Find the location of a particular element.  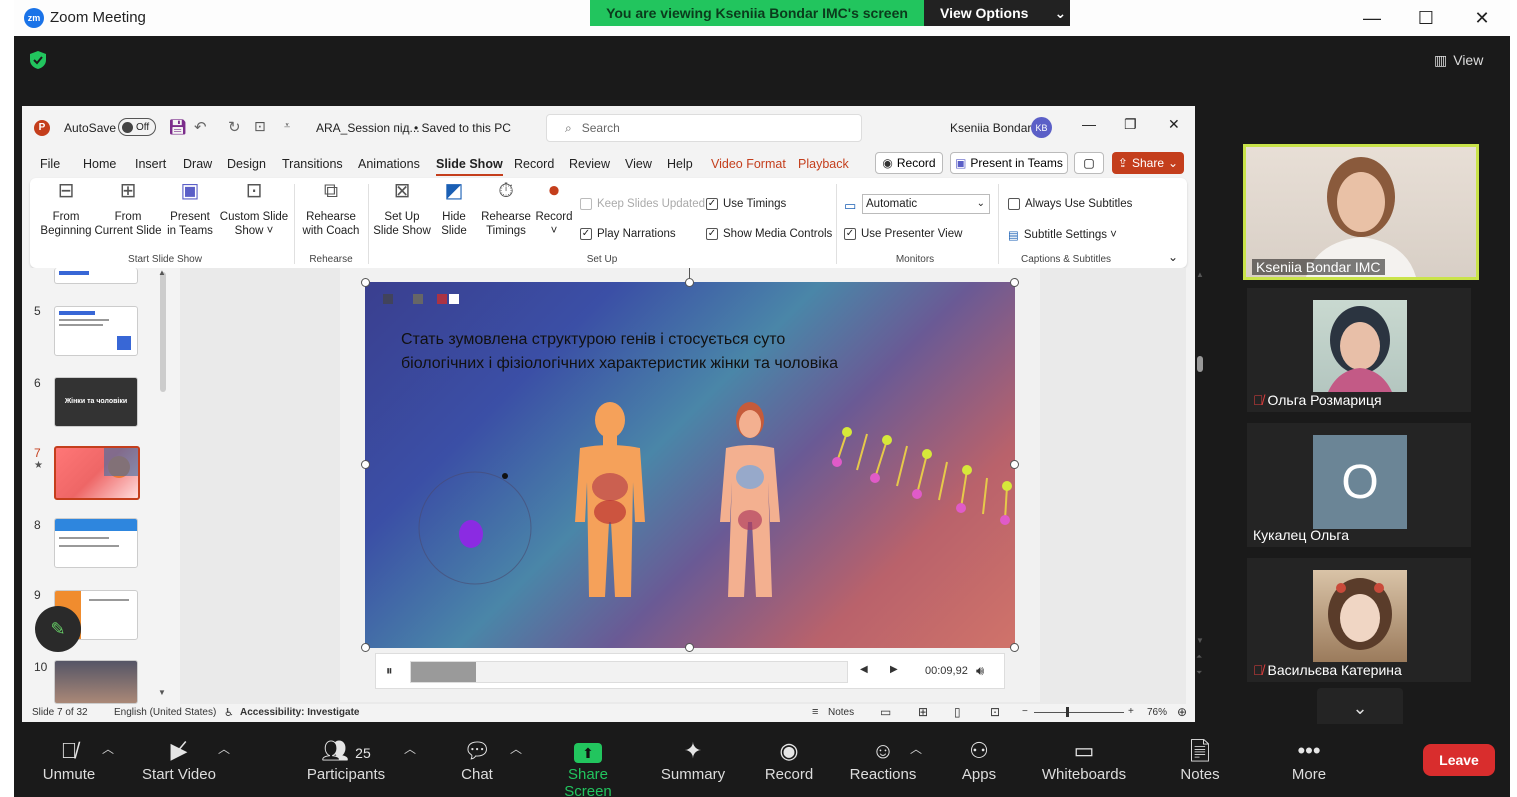

keep-slides-updated-checkbox: Keep Slides Updated is located at coordinates (642, 204).